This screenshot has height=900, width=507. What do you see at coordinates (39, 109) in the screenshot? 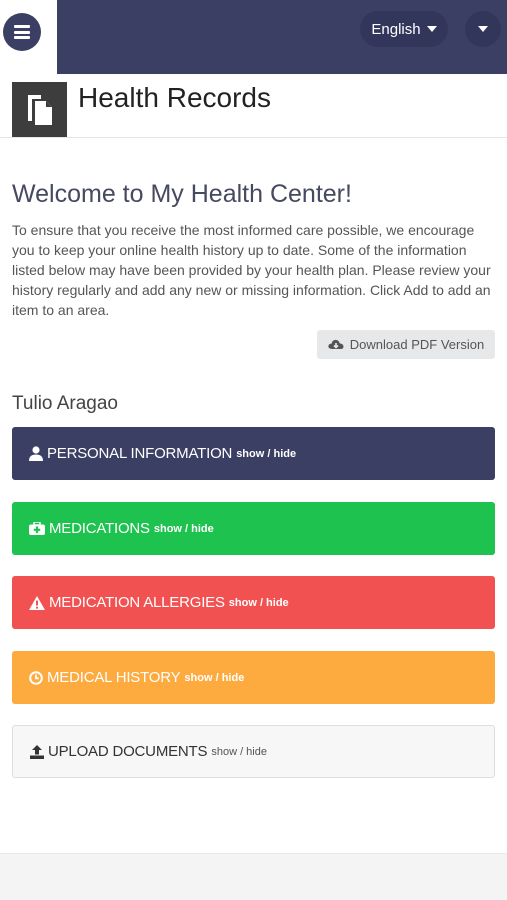
I see `document-icon` at bounding box center [39, 109].